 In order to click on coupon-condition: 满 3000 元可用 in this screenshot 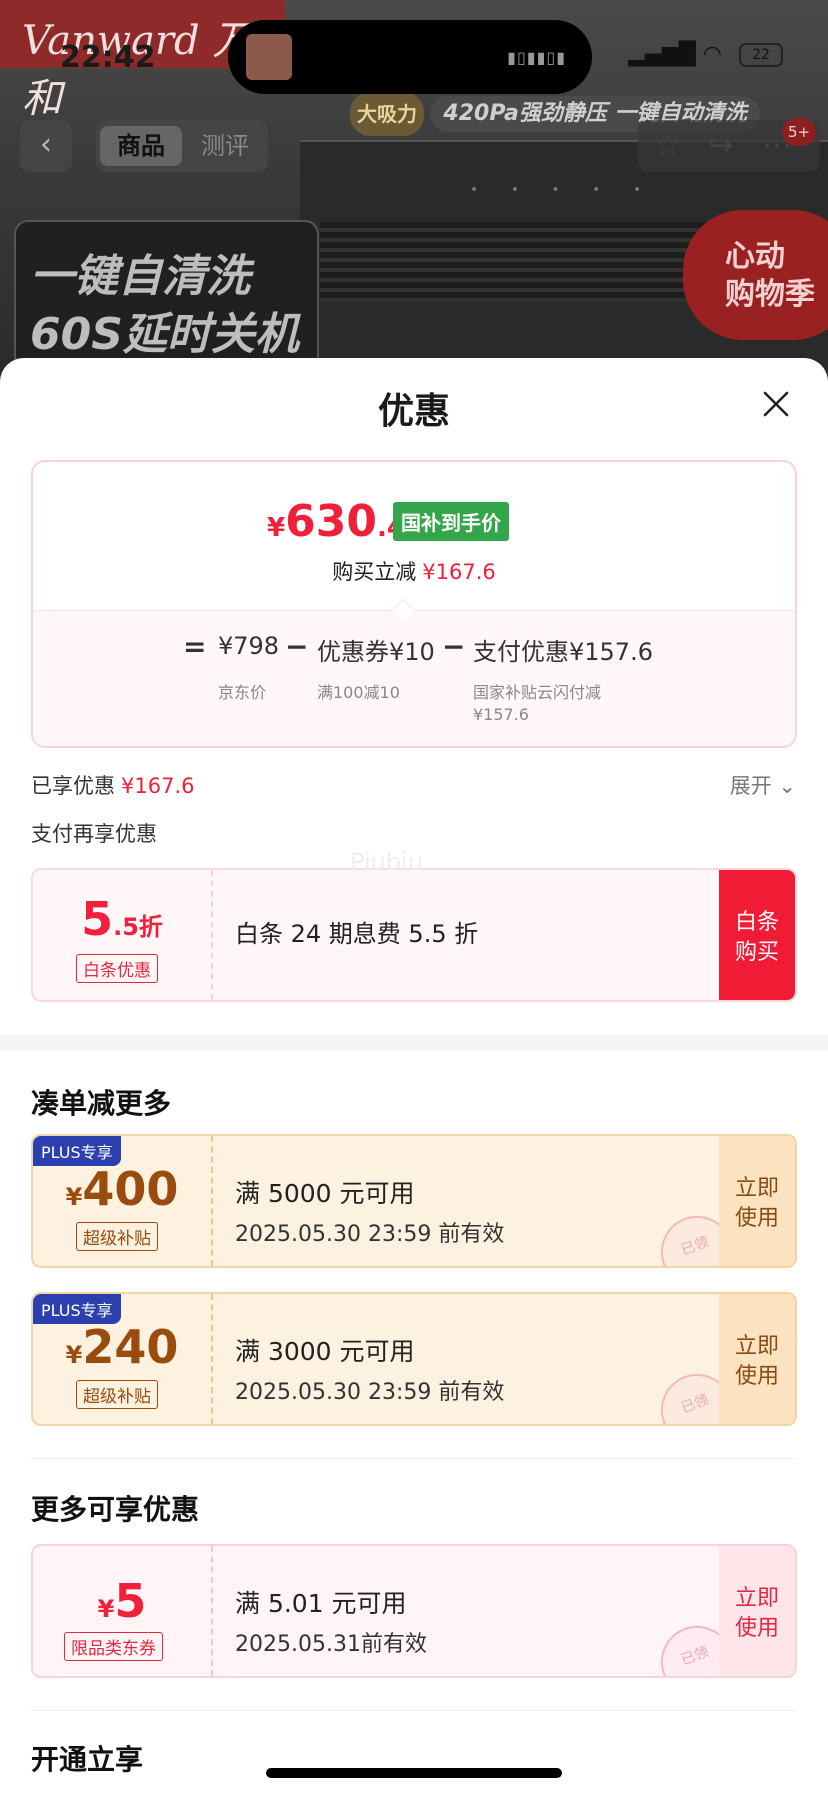, I will do `click(325, 1351)`.